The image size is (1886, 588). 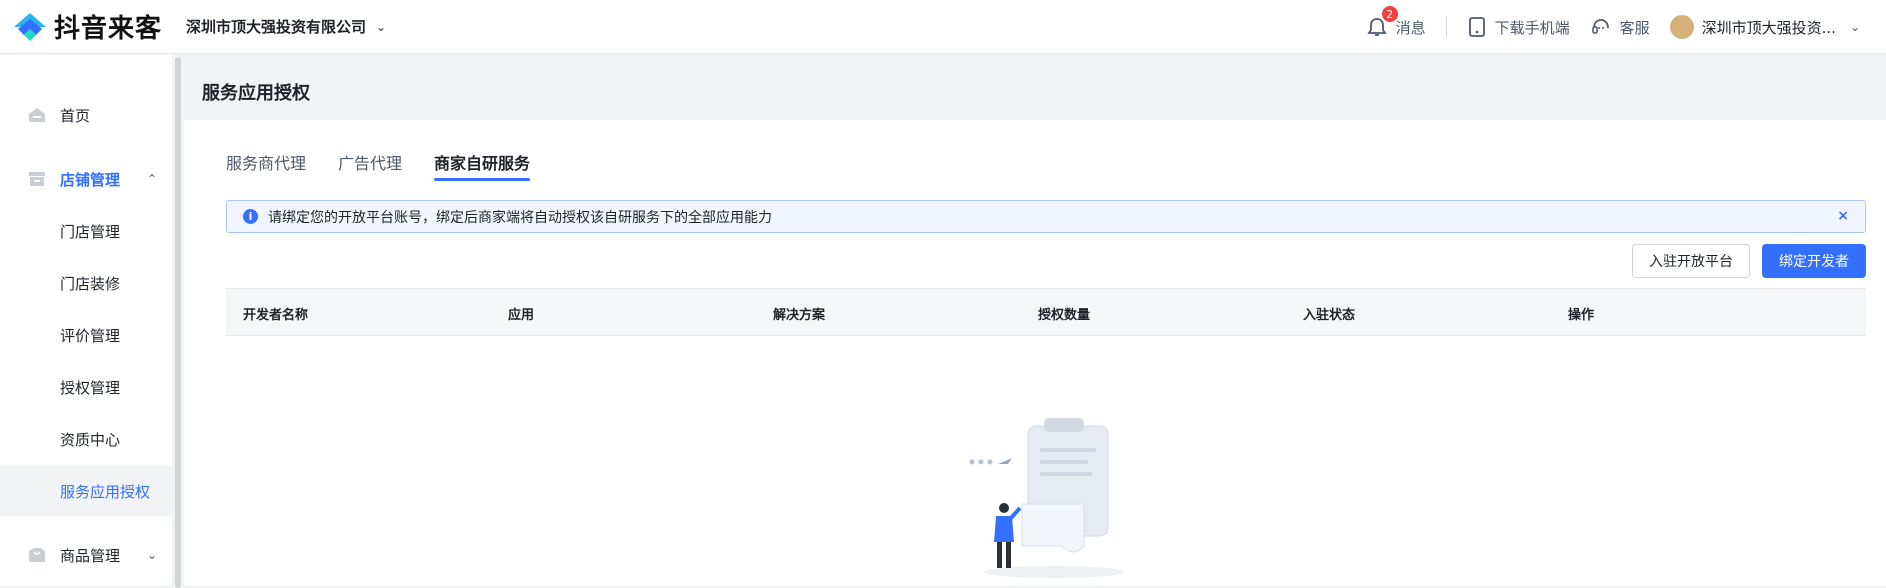 I want to click on goods-icon, so click(x=37, y=555).